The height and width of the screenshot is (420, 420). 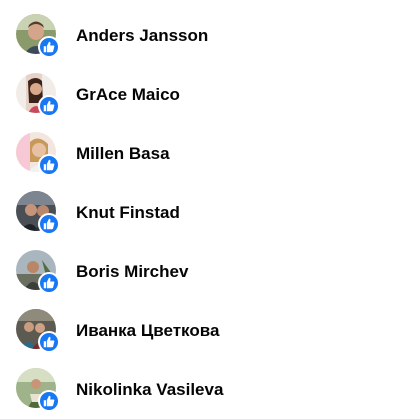 What do you see at coordinates (147, 331) in the screenshot?
I see `person-name: Иванка Цветкова` at bounding box center [147, 331].